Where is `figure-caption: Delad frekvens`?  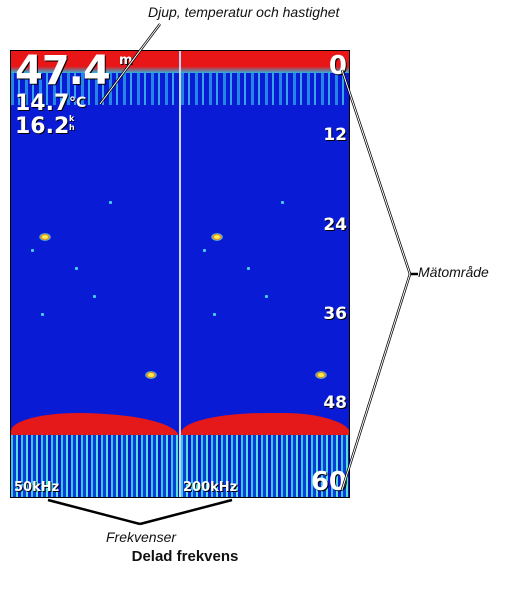
figure-caption: Delad frekvens is located at coordinates (185, 556).